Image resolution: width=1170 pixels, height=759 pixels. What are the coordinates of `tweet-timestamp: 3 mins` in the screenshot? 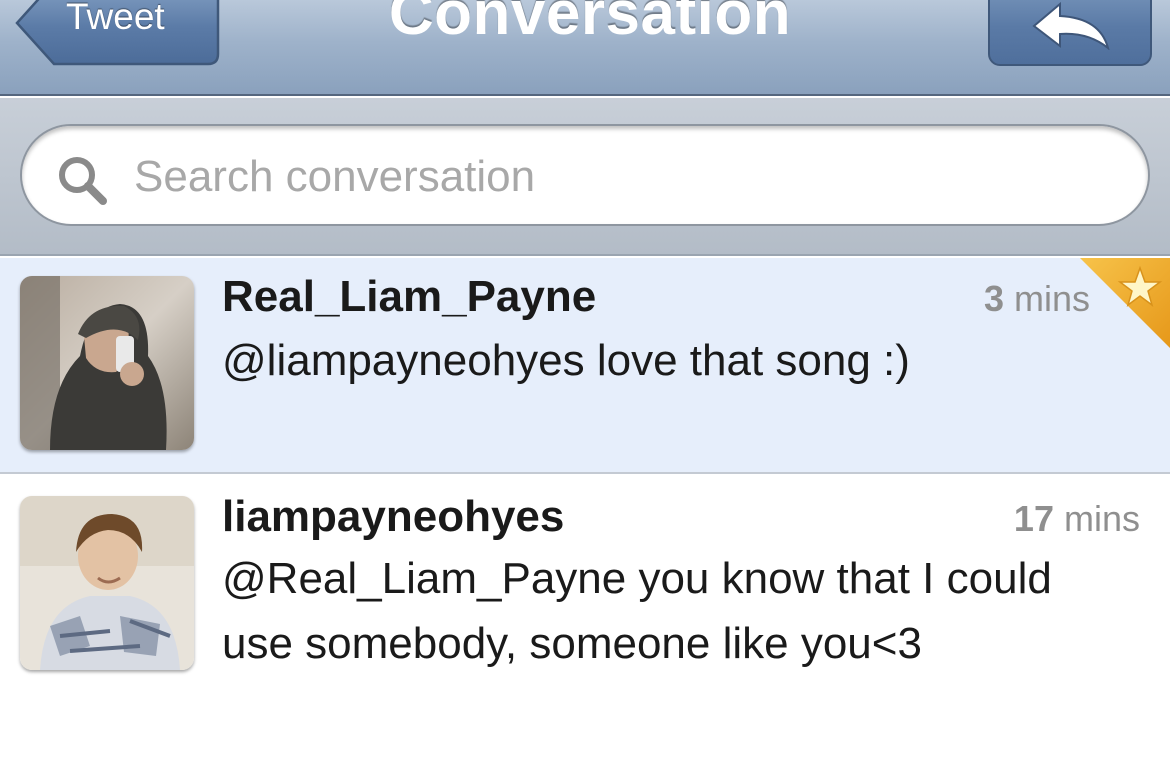 It's located at (1036, 298).